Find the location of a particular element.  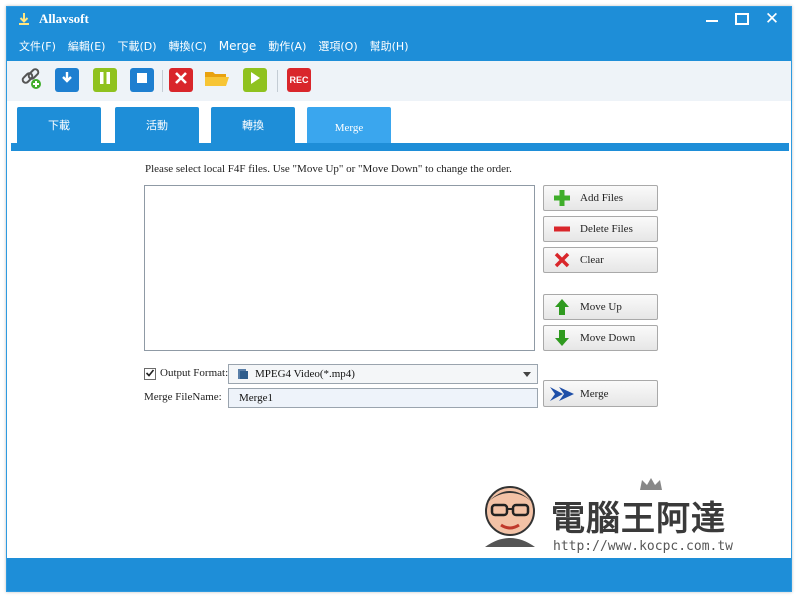

delete-icon is located at coordinates (181, 80).